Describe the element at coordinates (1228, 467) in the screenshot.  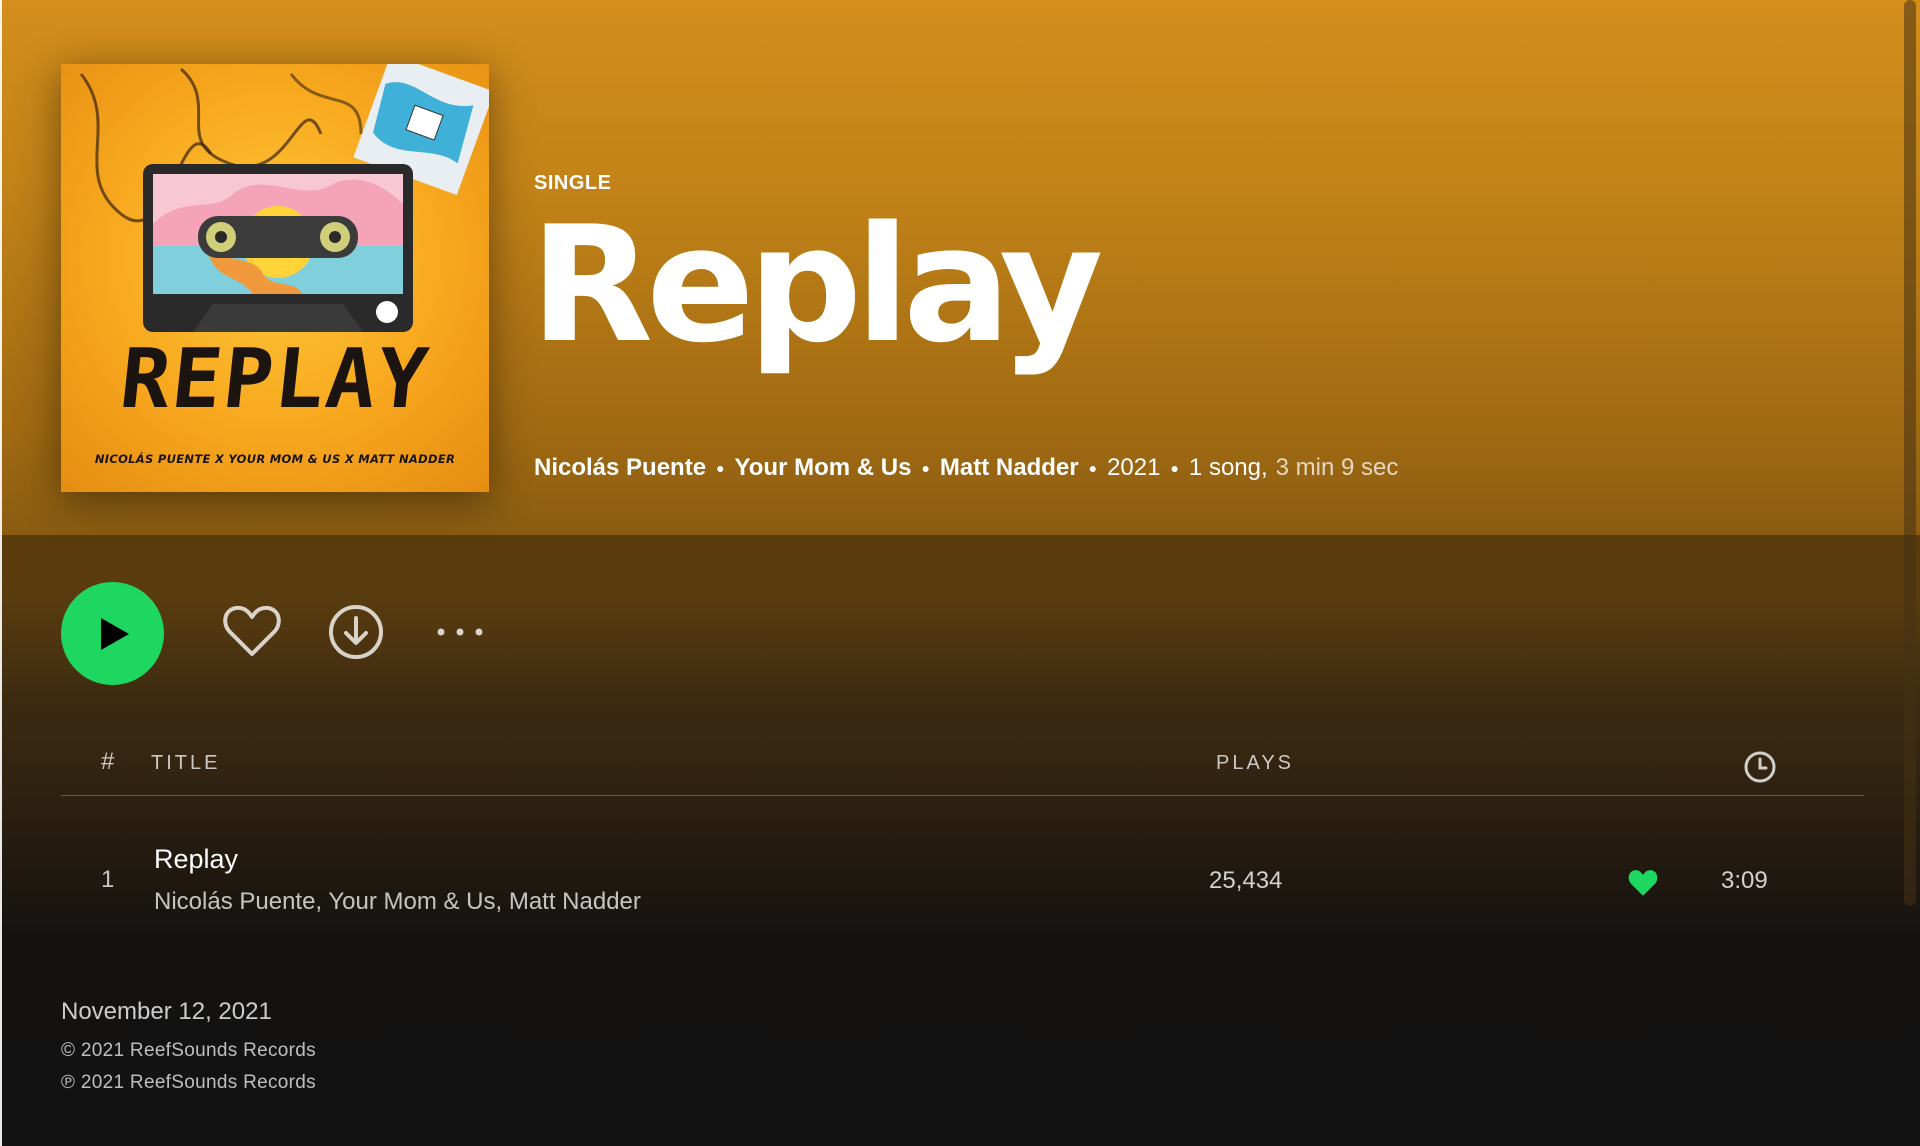
I see `song-count: 1 song,` at that location.